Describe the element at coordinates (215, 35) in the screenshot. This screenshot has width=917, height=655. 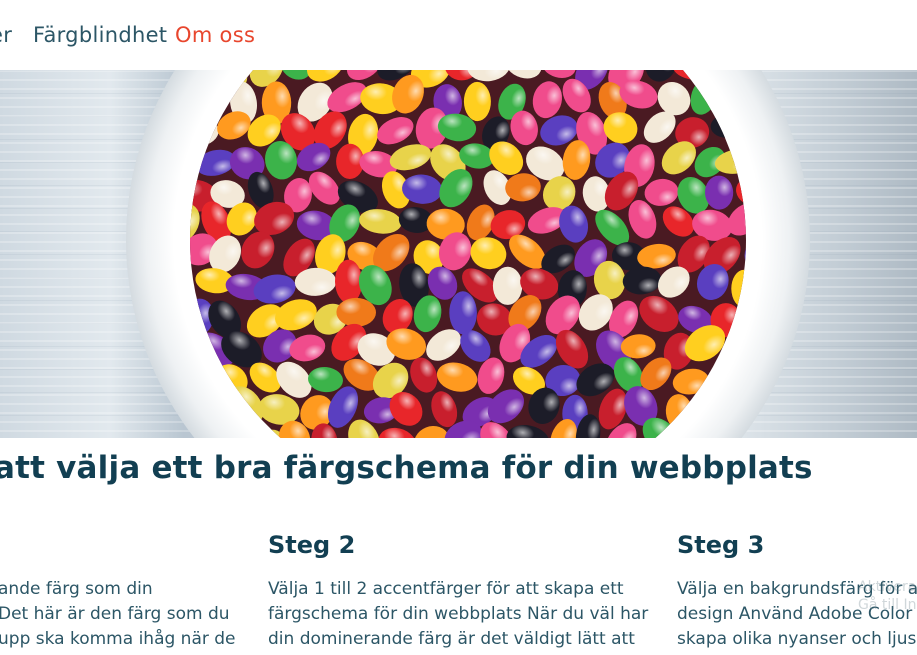
I see `nav-item-om-oss: Om oss` at that location.